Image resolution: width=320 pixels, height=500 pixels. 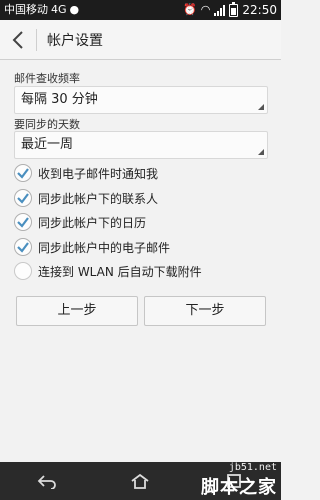 I want to click on sync-days-label: 要同步的天数, so click(x=47, y=124).